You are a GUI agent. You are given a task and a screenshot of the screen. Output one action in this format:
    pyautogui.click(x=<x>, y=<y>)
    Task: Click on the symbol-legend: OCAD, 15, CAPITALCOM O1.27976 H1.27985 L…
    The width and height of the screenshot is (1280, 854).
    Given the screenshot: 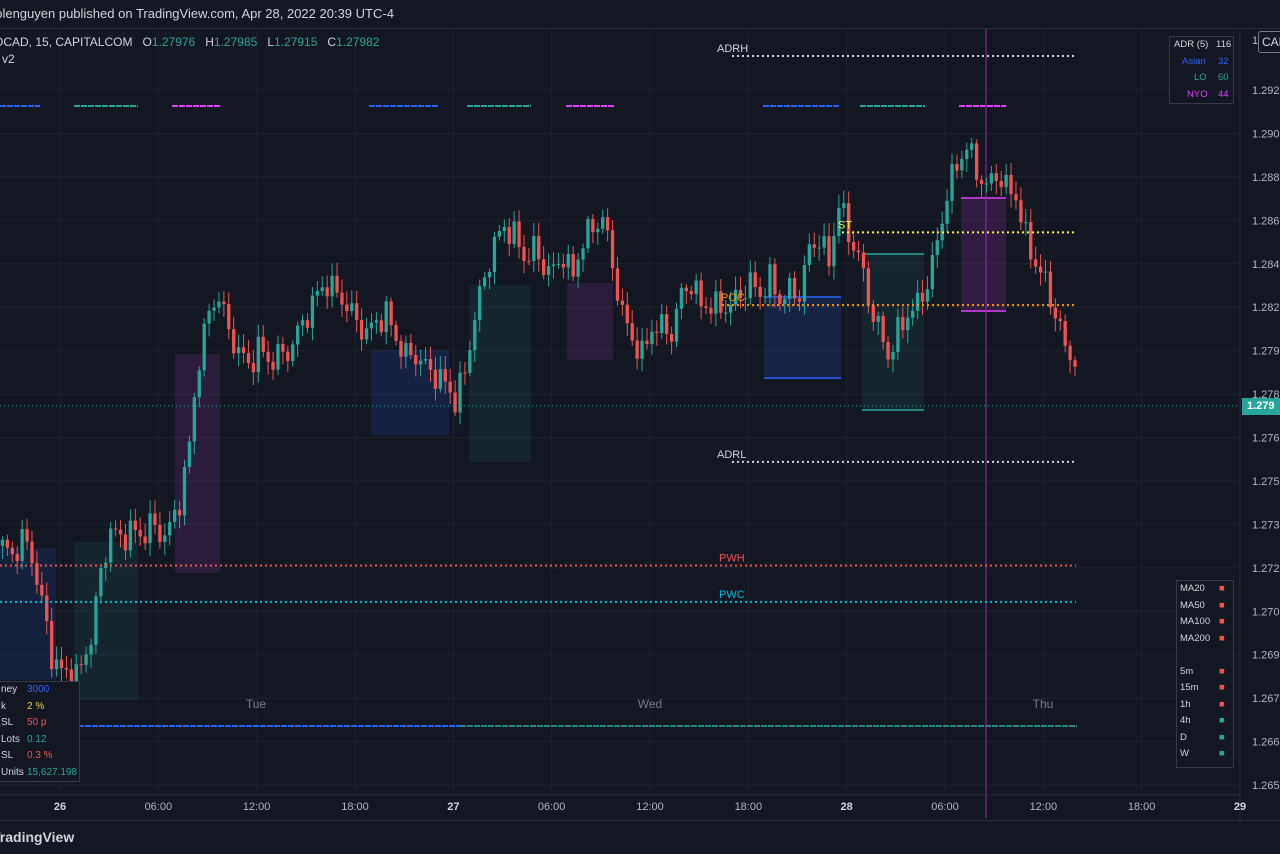 What is the action you would take?
    pyautogui.click(x=189, y=42)
    